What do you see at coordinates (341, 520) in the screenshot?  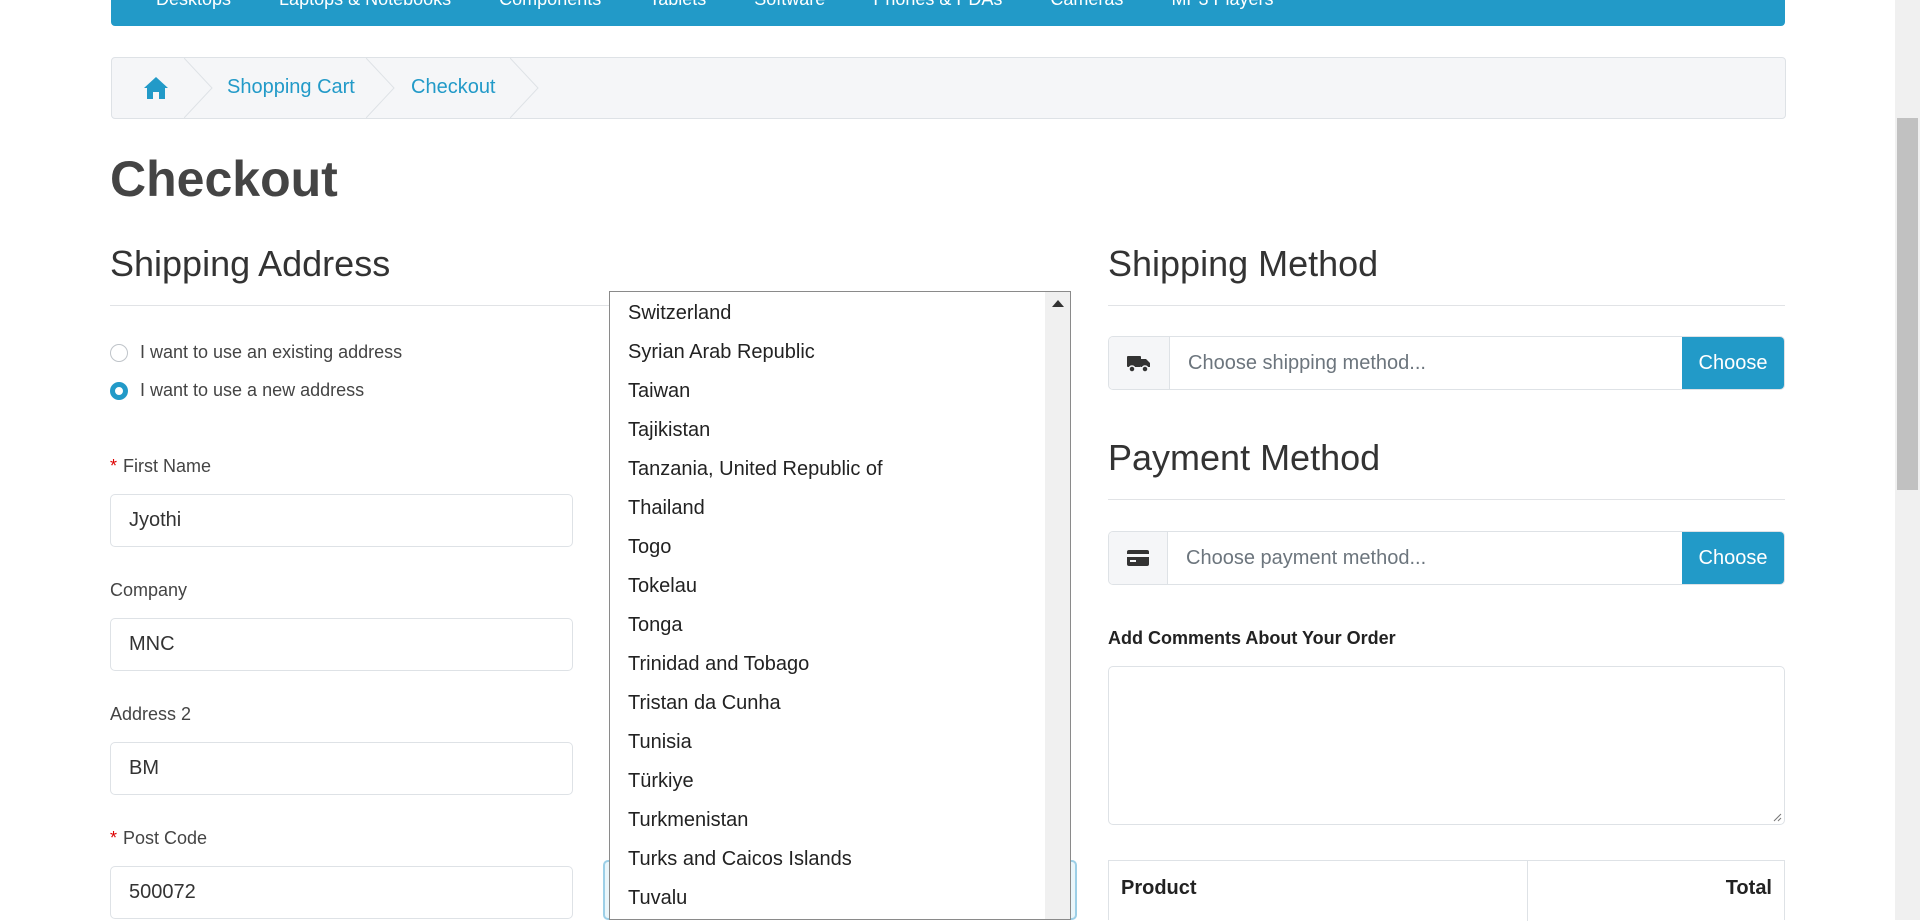 I see `first-name-input: Jyothi` at bounding box center [341, 520].